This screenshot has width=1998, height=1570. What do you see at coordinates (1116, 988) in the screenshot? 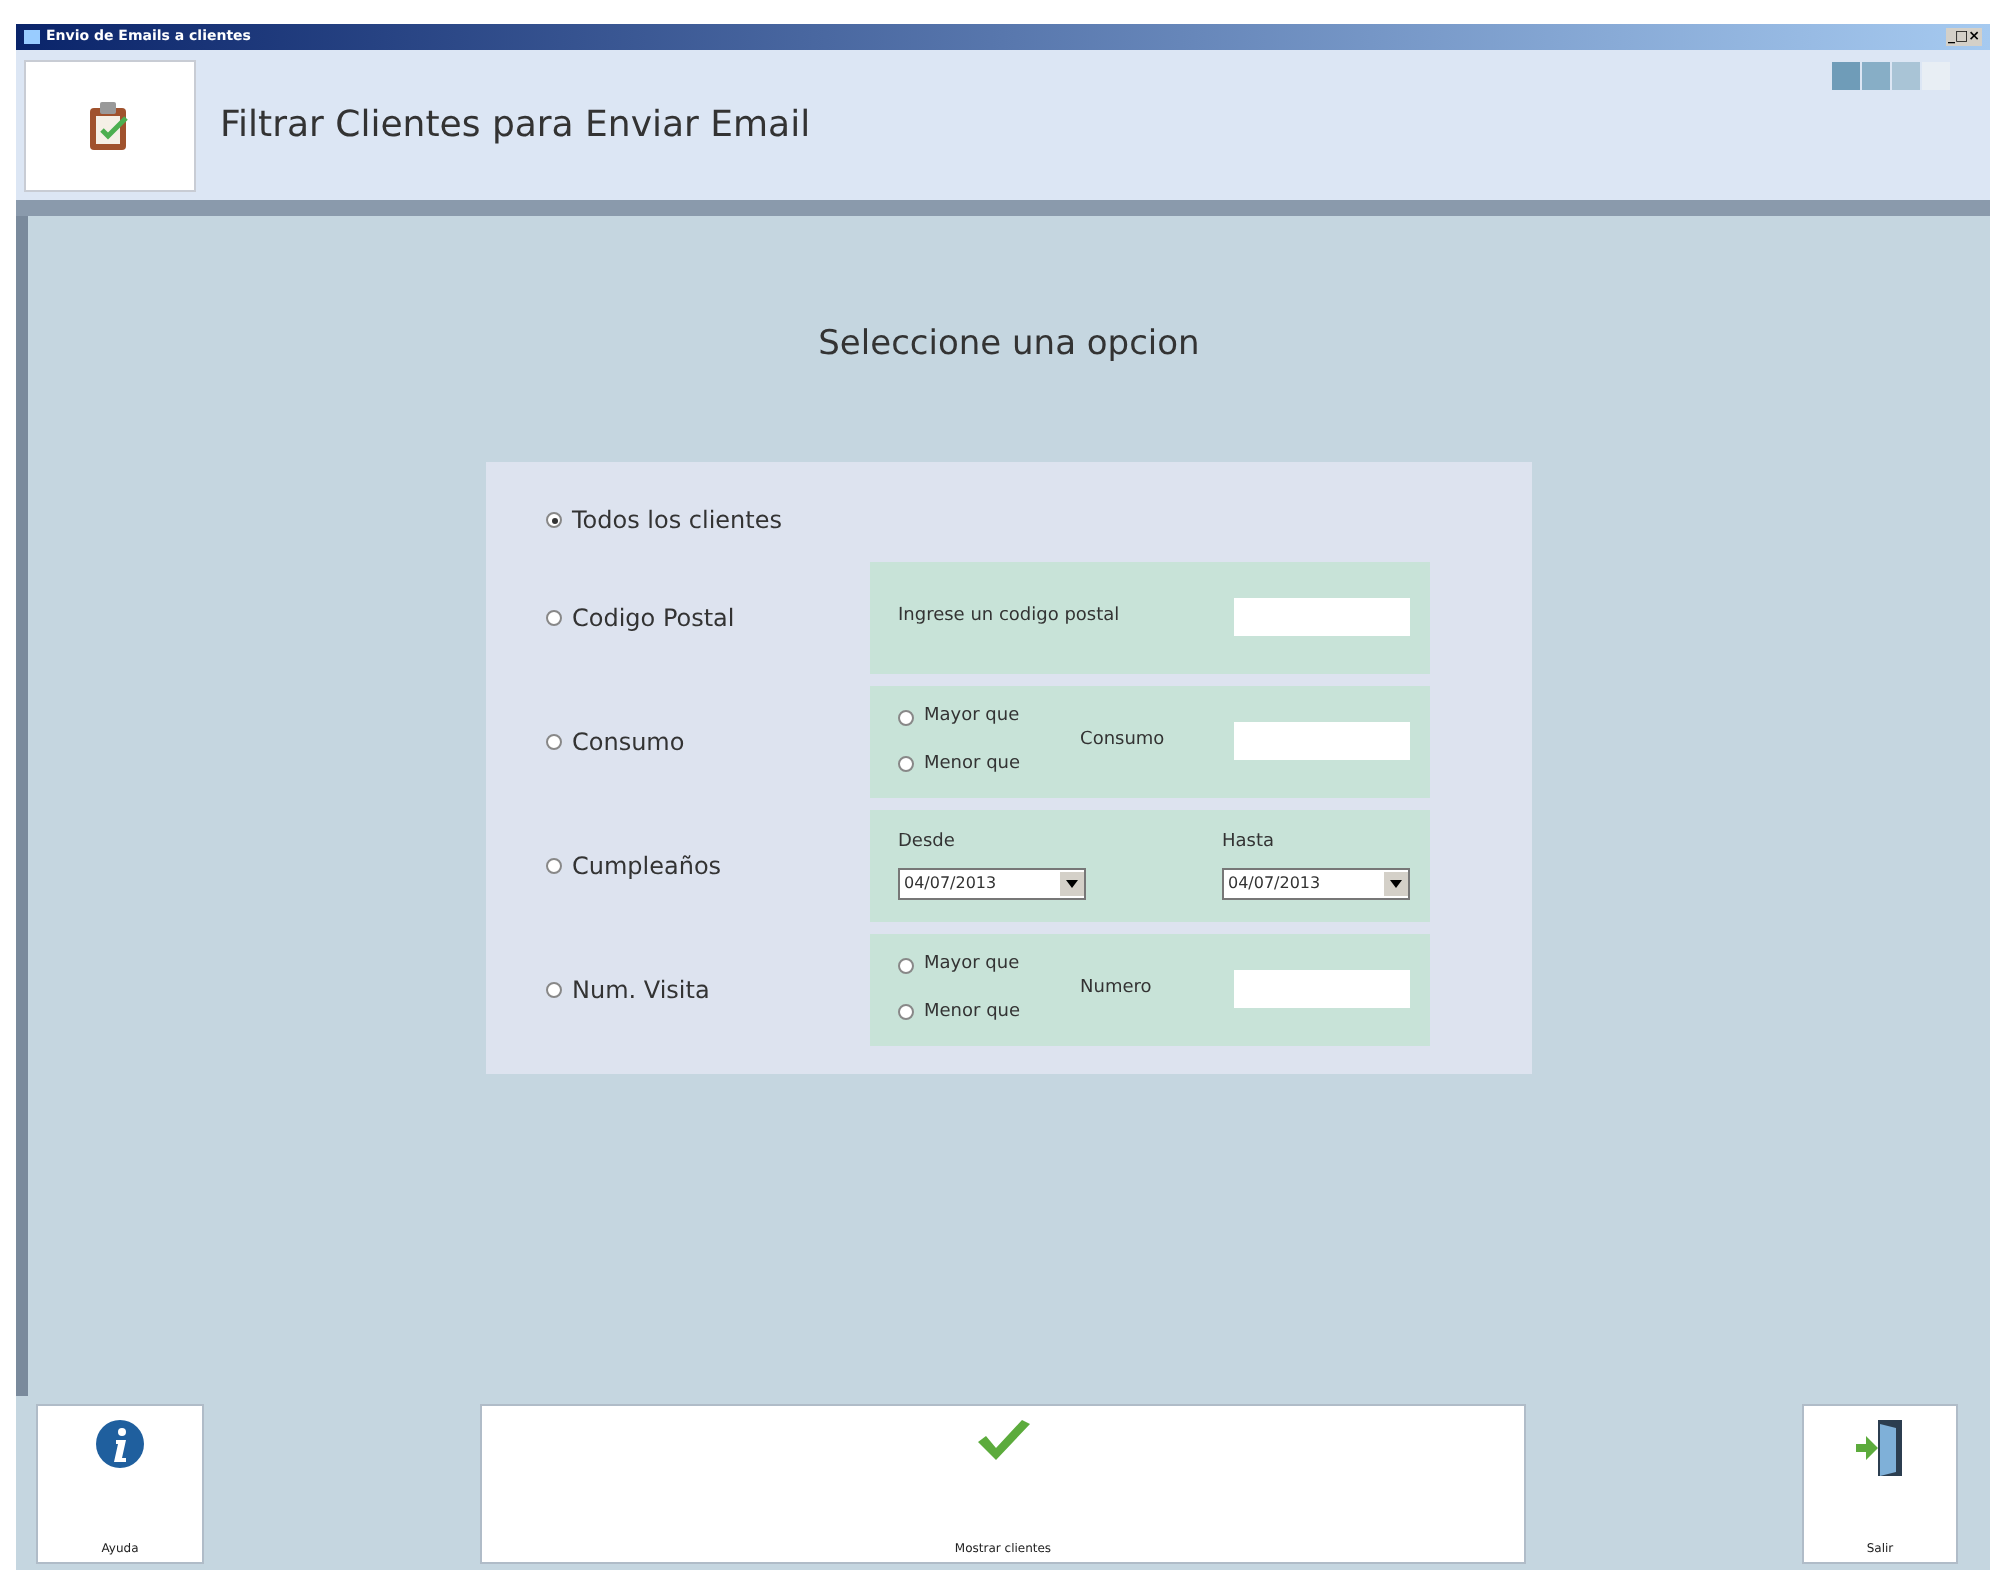
I see `field-label: Numero` at bounding box center [1116, 988].